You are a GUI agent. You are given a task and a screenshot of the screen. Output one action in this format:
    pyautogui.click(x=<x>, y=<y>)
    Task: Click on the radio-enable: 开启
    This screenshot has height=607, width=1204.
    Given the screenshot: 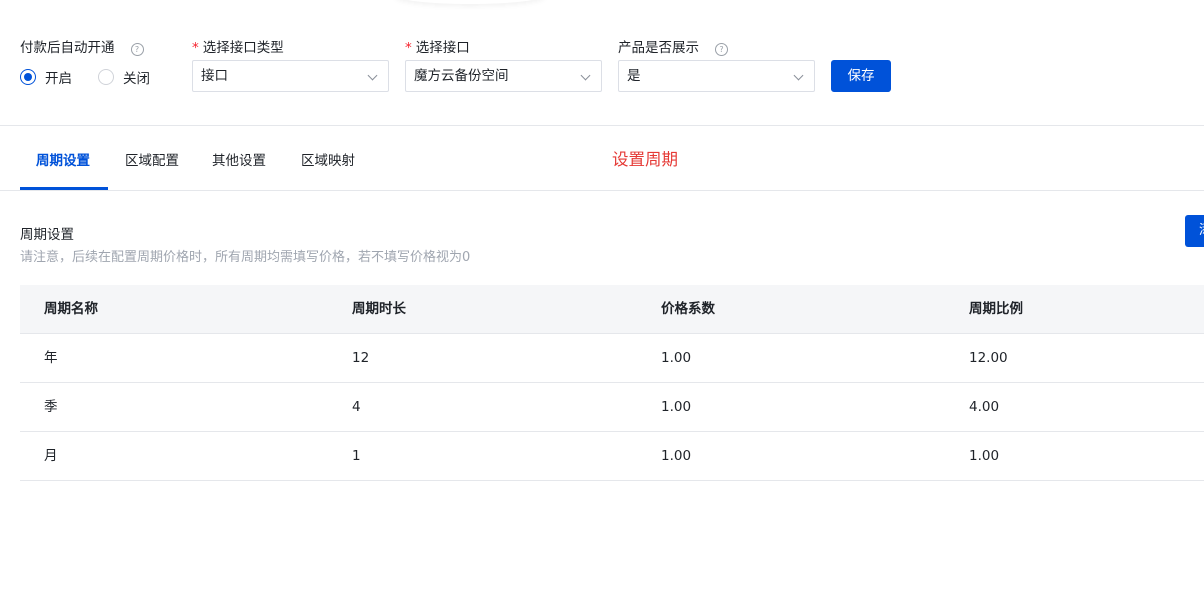 What is the action you would take?
    pyautogui.click(x=46, y=77)
    